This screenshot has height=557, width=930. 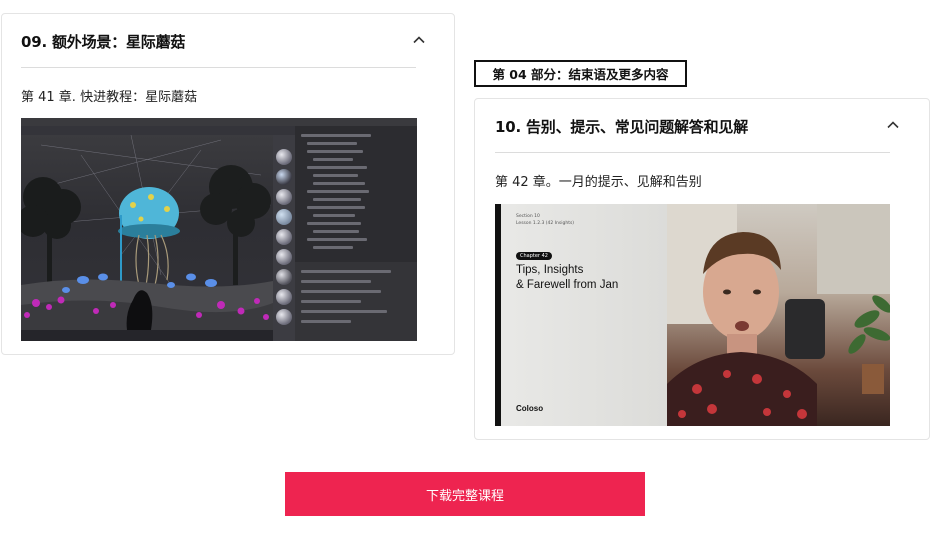 I want to click on material-swatches, so click(x=284, y=238).